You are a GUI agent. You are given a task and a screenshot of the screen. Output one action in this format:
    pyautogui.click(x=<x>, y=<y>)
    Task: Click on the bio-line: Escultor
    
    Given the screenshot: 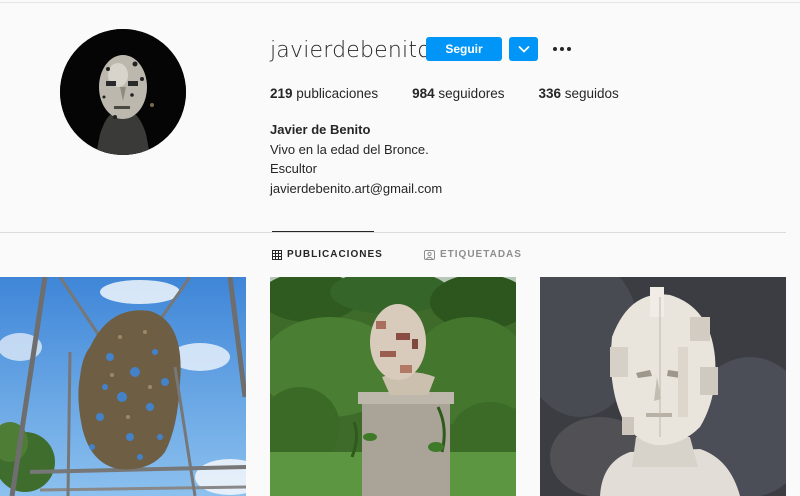 What is the action you would take?
    pyautogui.click(x=293, y=168)
    